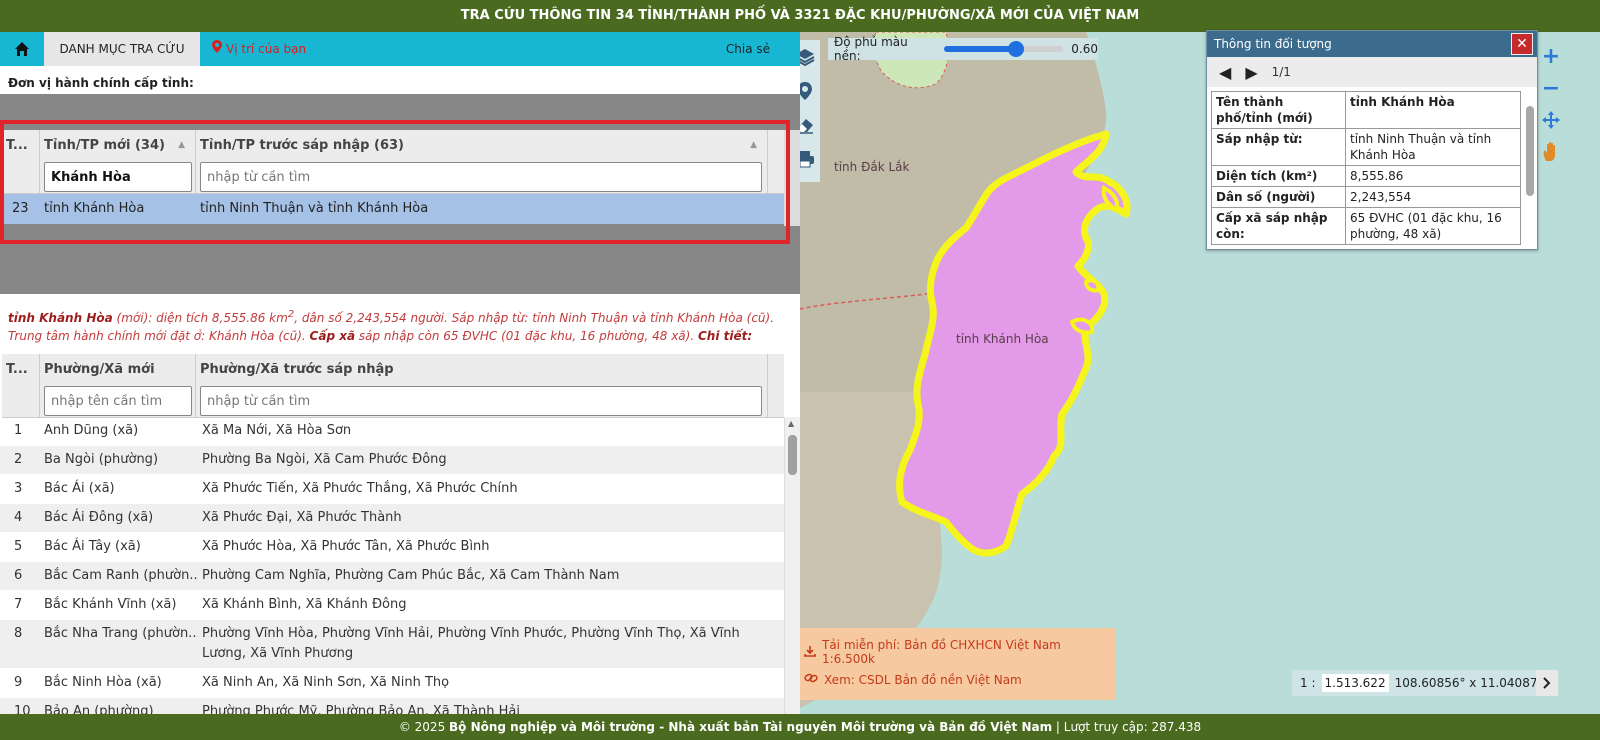 This screenshot has height=740, width=1600. I want to click on ward-row-old: Xã Phước Đại, Xã Phước Thành, so click(302, 517).